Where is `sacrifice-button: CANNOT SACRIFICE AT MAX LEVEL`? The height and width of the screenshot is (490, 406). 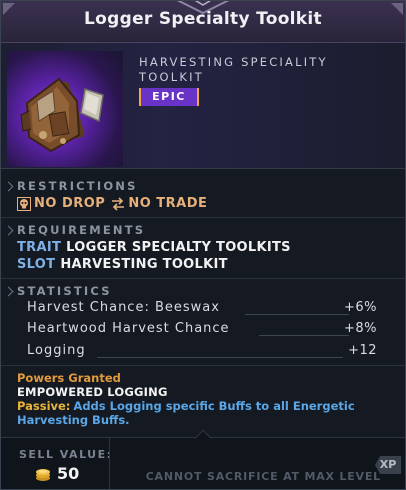 sacrifice-button: CANNOT SACRIFICE AT MAX LEVEL is located at coordinates (256, 476).